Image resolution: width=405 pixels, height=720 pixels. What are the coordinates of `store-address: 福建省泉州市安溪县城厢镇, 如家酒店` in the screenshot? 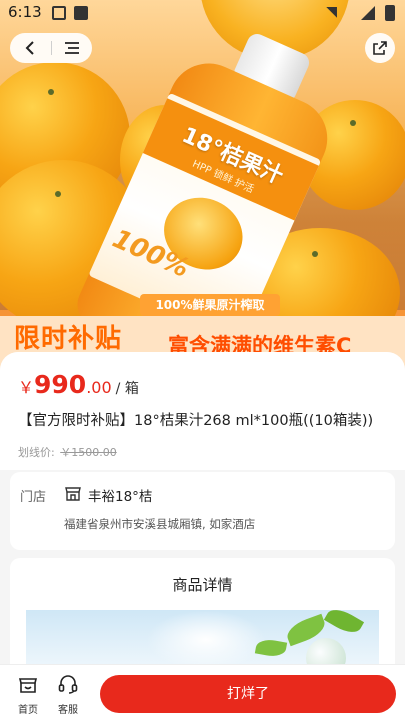 It's located at (160, 524).